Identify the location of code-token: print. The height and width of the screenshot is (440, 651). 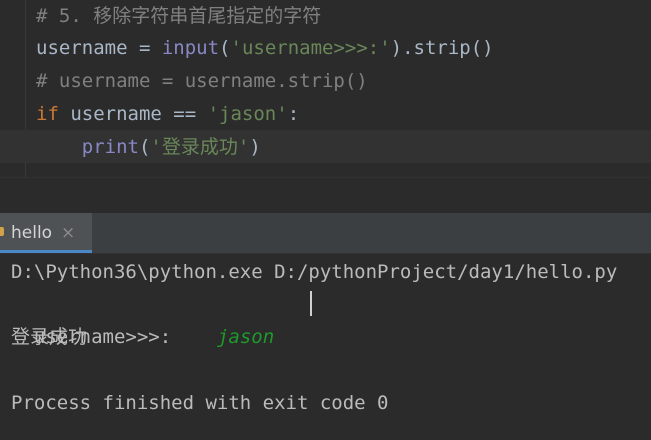
(110, 147).